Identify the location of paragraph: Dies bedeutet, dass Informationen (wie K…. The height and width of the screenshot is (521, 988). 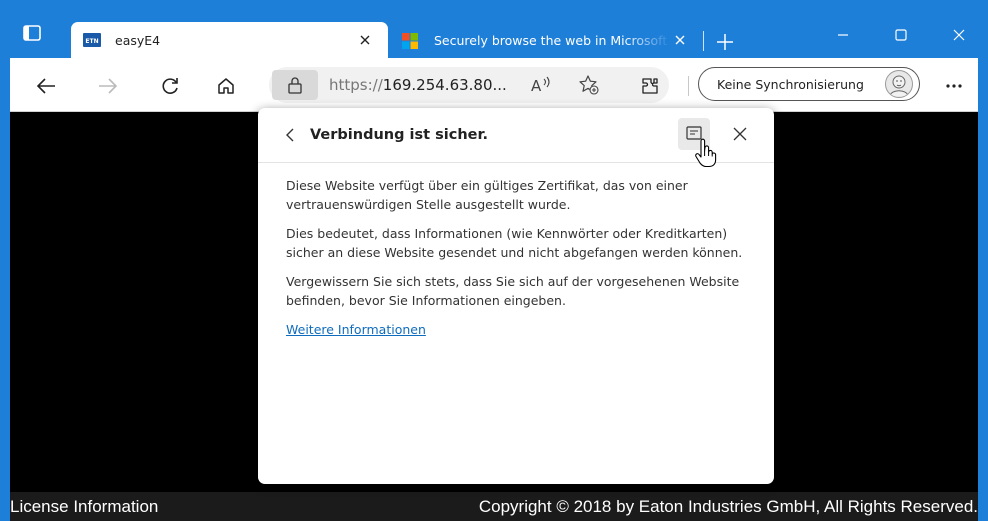
(514, 243).